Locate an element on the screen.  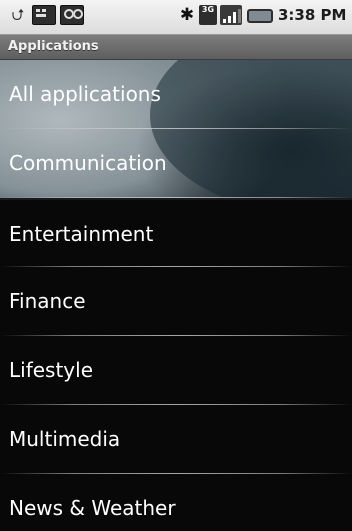
bluetooth-icon: ✱ is located at coordinates (187, 15).